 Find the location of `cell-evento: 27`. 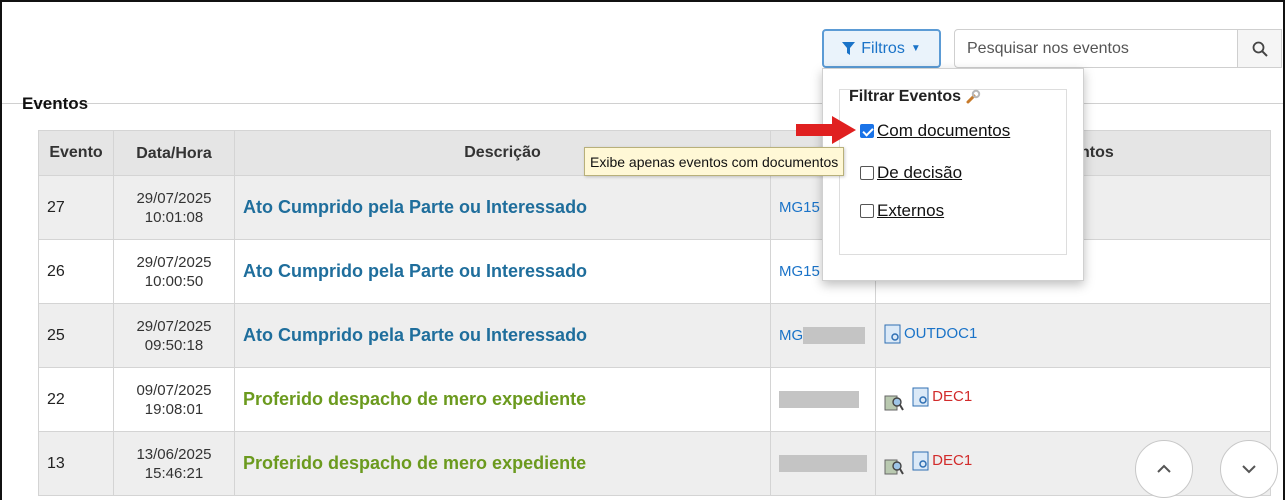

cell-evento: 27 is located at coordinates (76, 207).